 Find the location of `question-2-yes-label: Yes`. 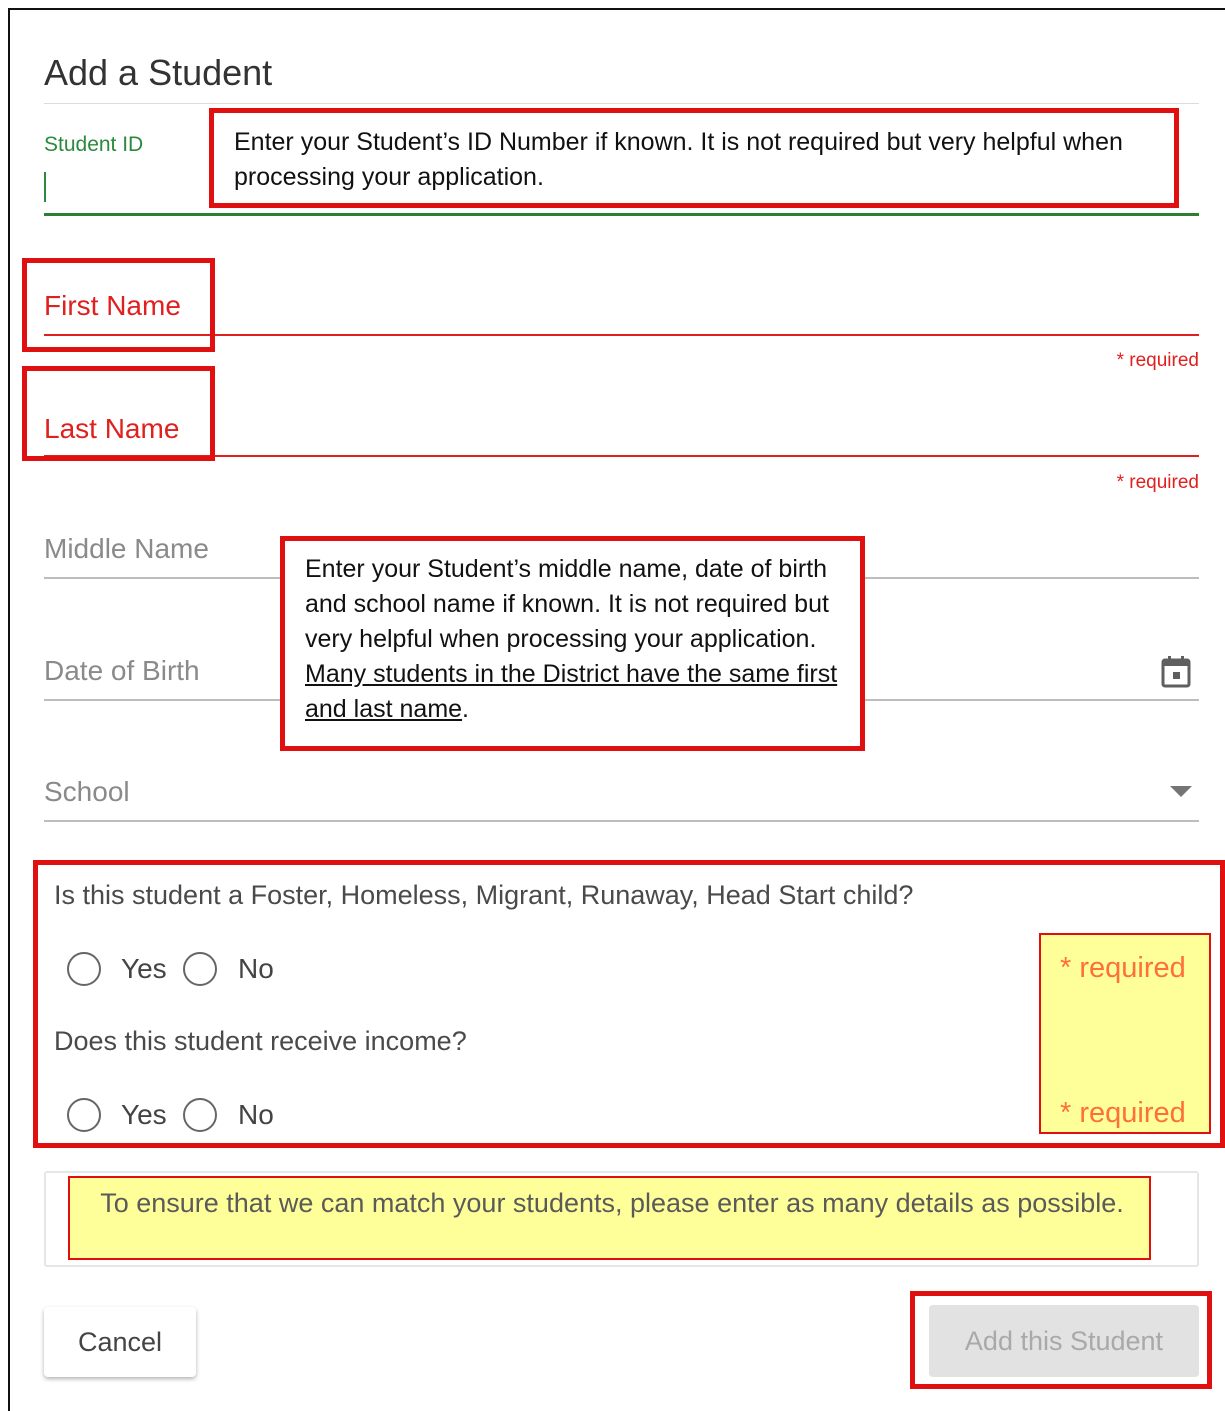

question-2-yes-label: Yes is located at coordinates (144, 1114).